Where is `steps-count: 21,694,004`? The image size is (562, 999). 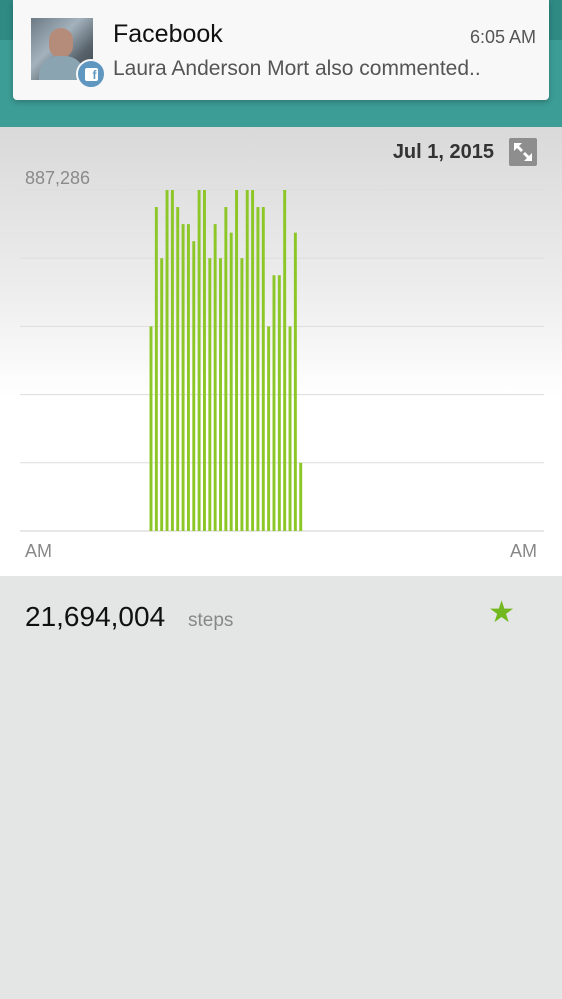 steps-count: 21,694,004 is located at coordinates (95, 616).